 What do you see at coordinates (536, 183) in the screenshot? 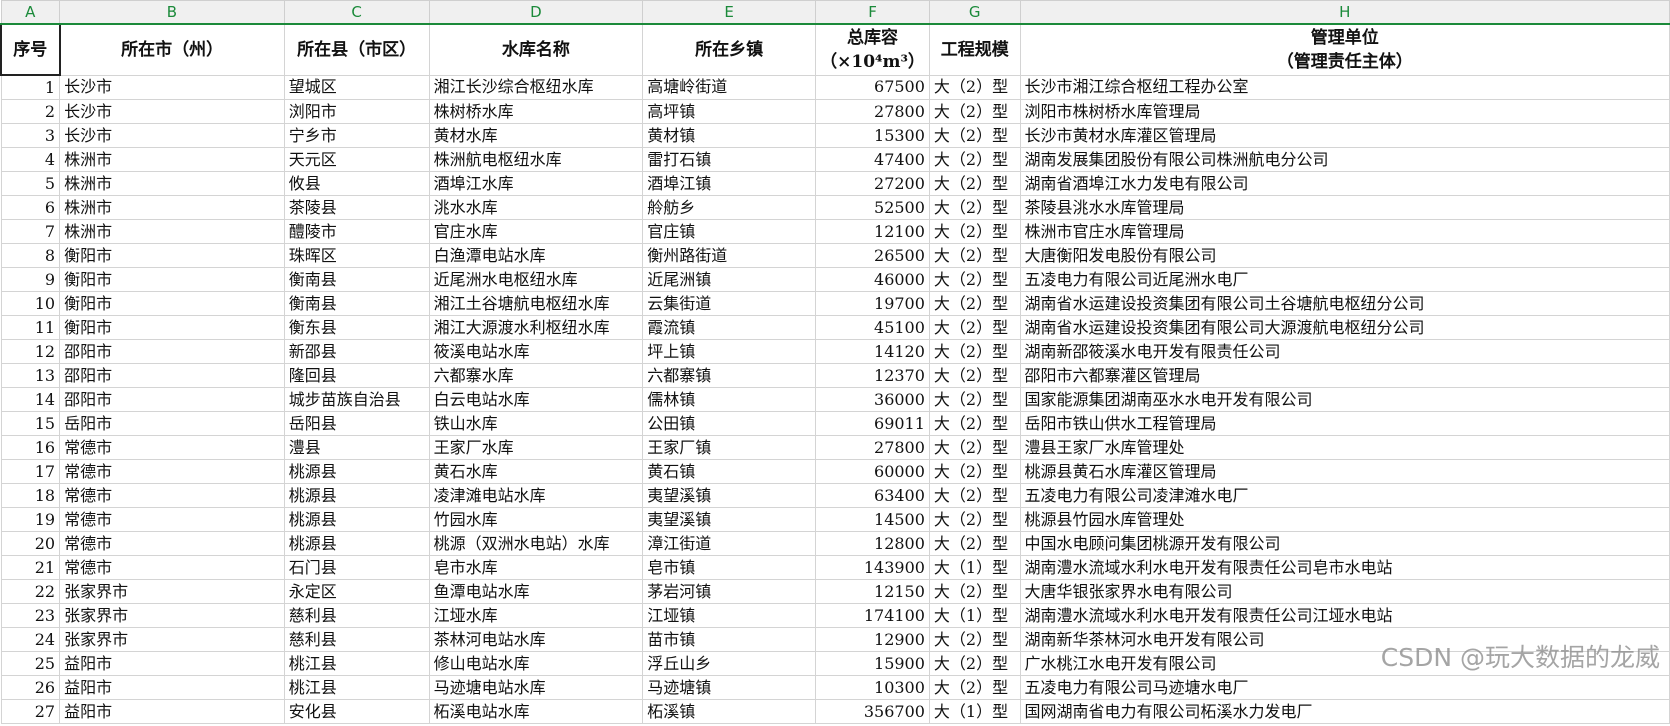
I see `cell-reservoir: 酒埠江水库` at bounding box center [536, 183].